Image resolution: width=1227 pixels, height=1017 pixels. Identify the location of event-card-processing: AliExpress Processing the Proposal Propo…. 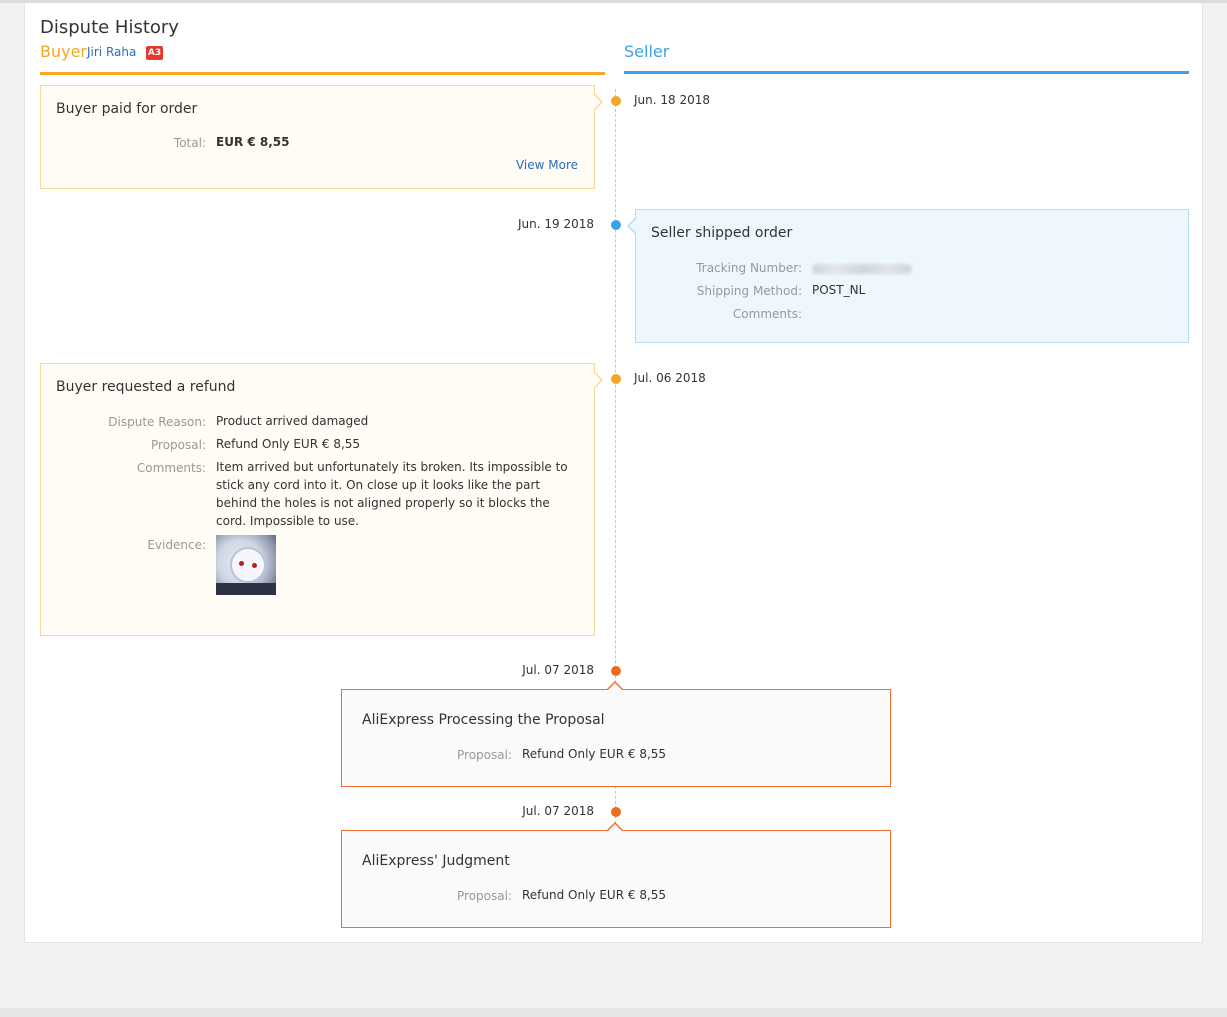
(616, 734).